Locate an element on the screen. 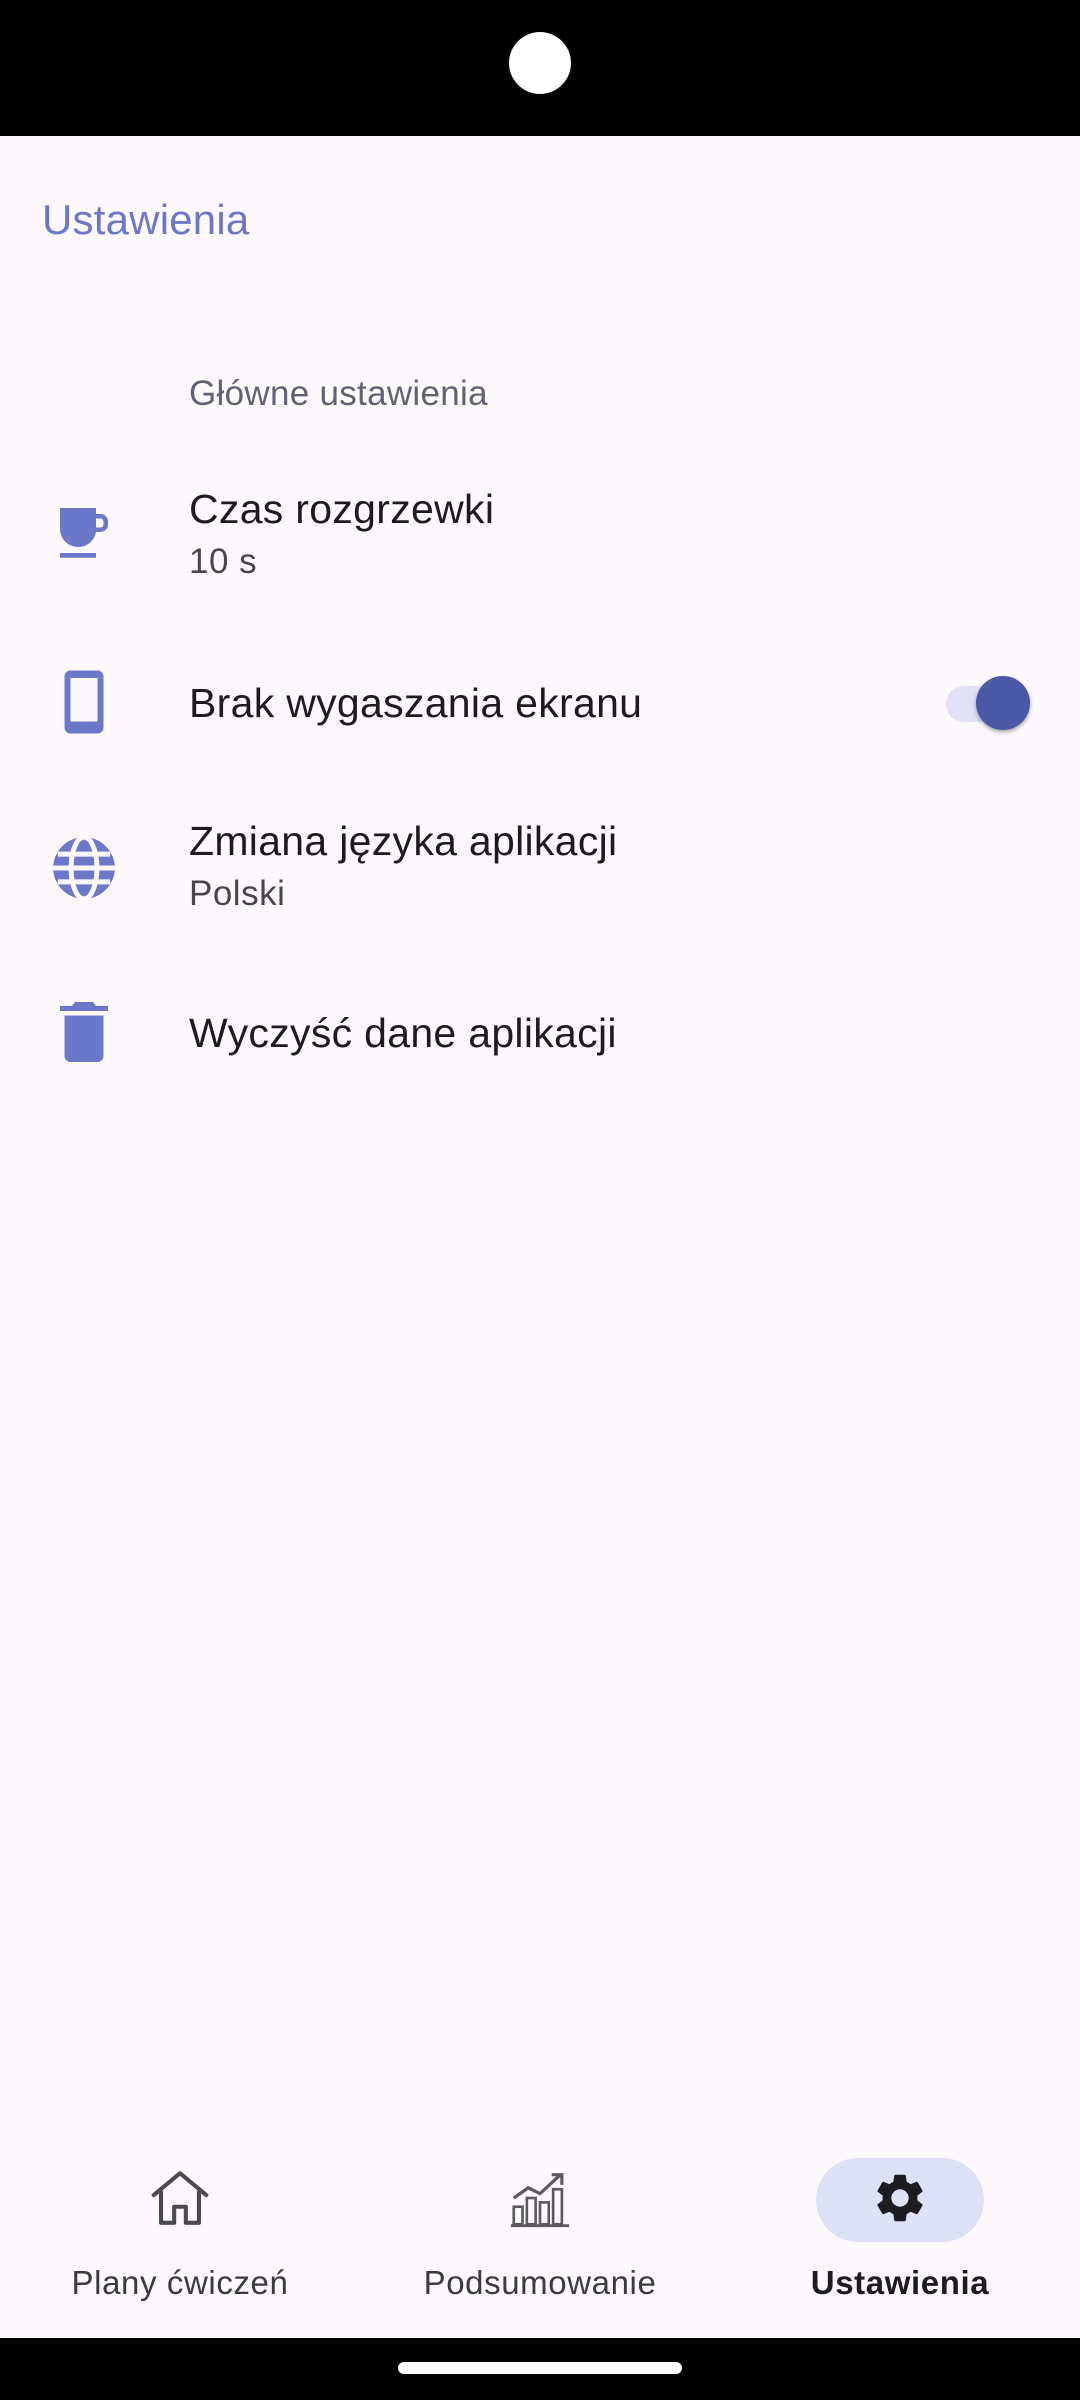  setting-subtitle: 10 s is located at coordinates (223, 561).